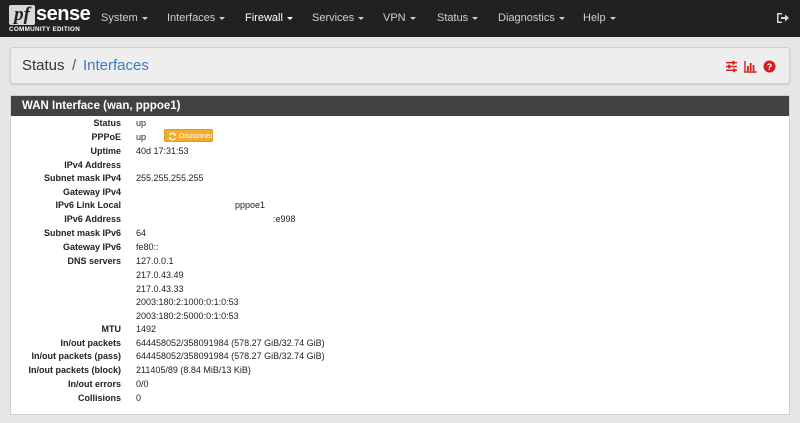 The height and width of the screenshot is (423, 800). I want to click on question-circle-icon: ?, so click(769, 66).